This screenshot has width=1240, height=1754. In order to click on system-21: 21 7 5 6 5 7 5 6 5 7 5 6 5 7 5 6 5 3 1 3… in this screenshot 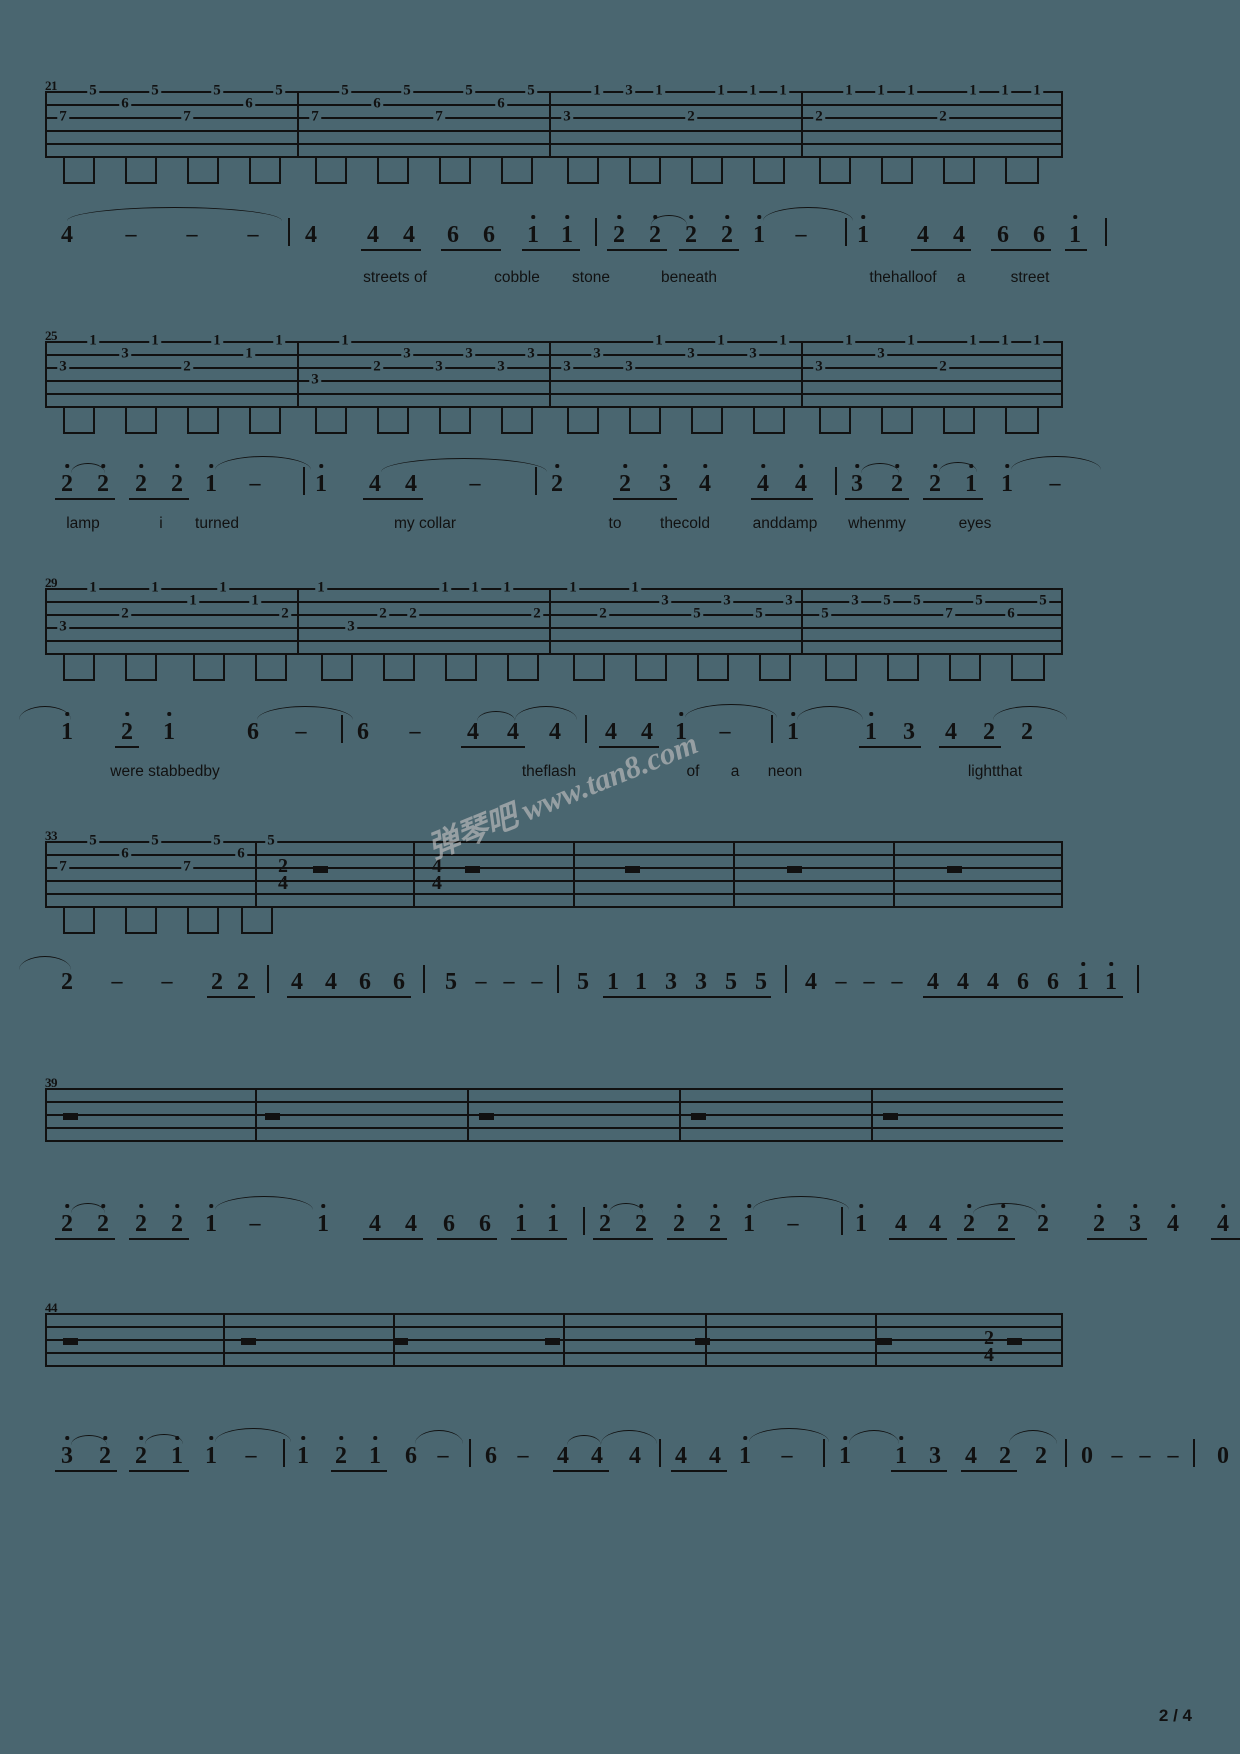, I will do `click(554, 131)`.